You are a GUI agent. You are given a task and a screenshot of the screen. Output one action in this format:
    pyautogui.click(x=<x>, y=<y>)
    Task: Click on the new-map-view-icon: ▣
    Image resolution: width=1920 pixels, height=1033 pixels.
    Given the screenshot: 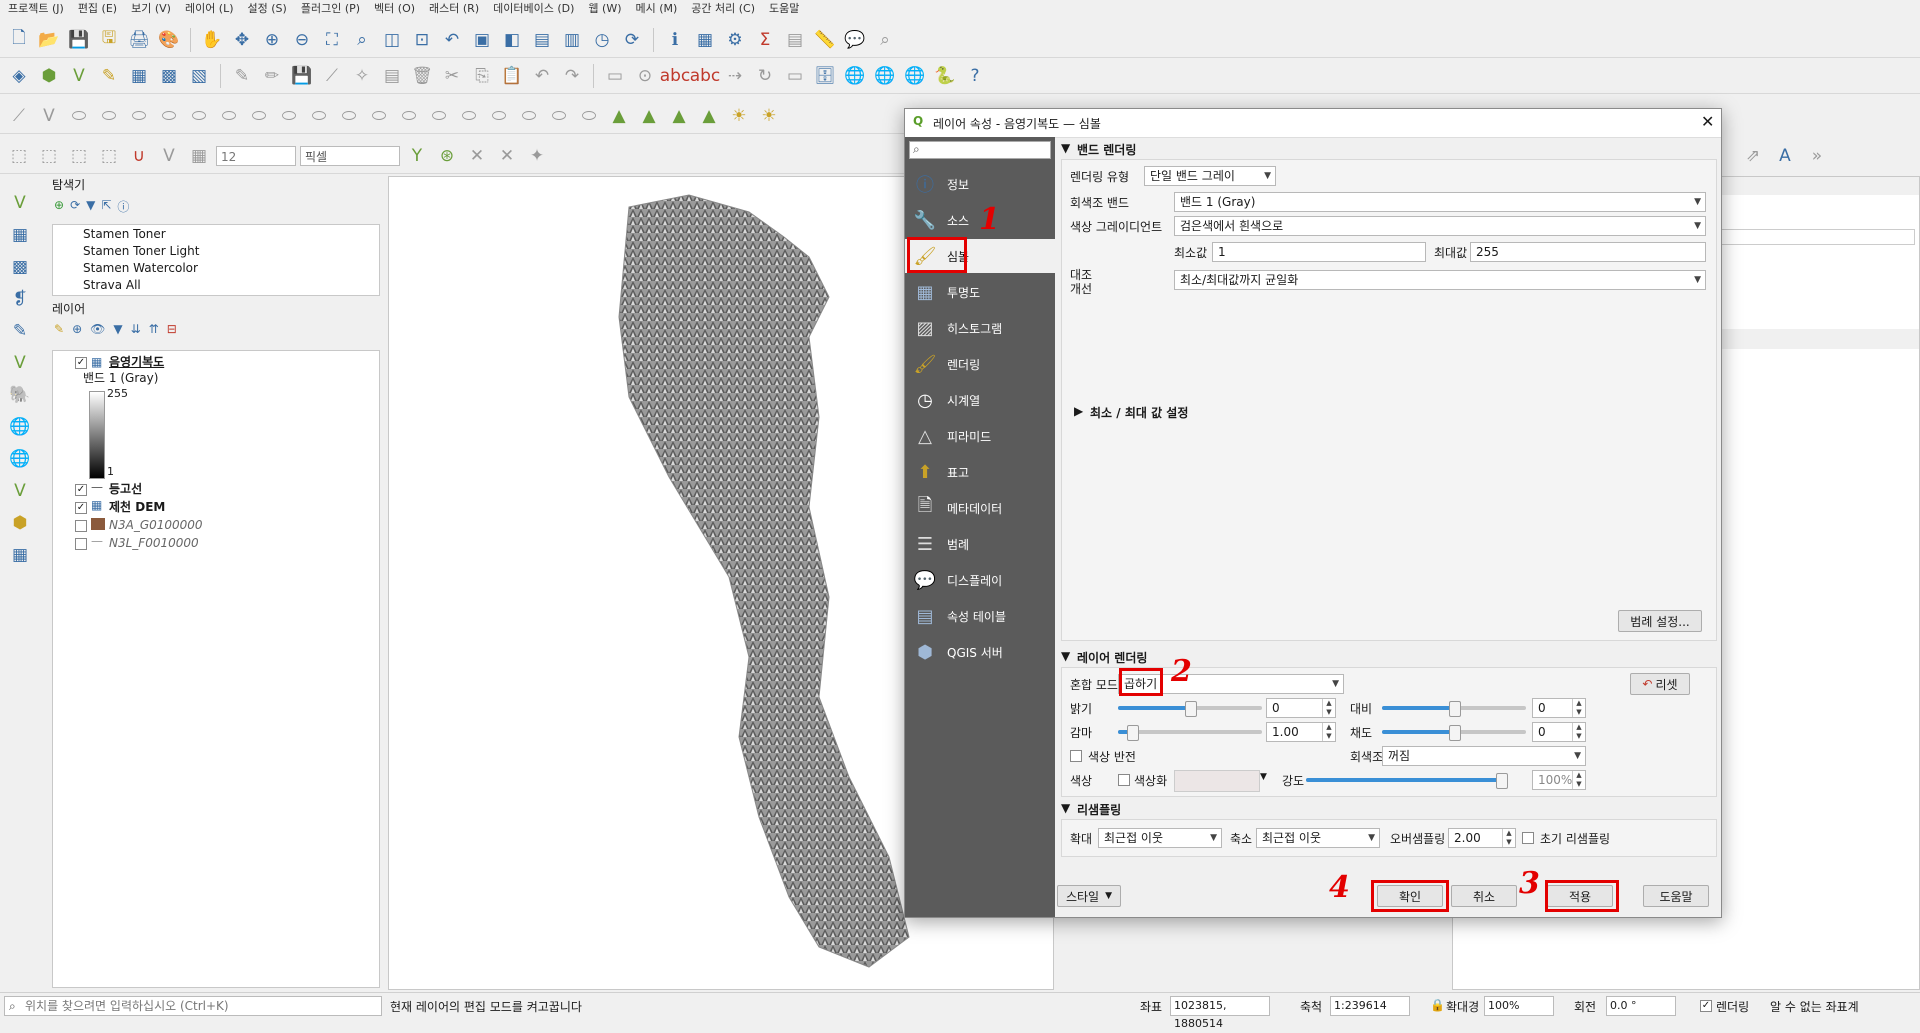 What is the action you would take?
    pyautogui.click(x=482, y=40)
    